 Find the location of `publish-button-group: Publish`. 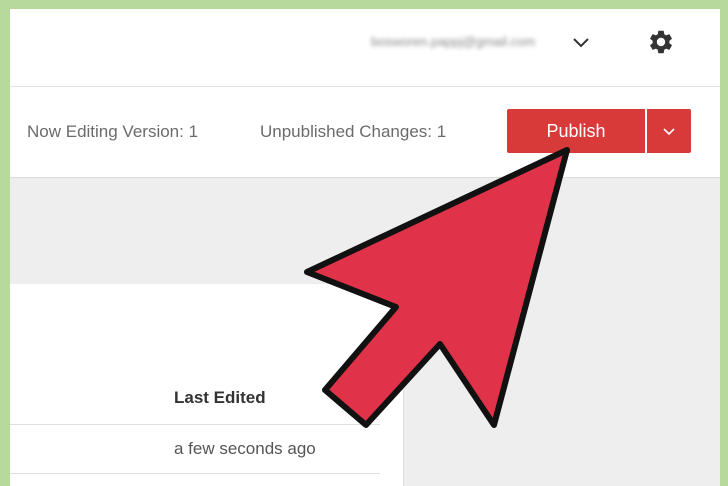

publish-button-group: Publish is located at coordinates (599, 131).